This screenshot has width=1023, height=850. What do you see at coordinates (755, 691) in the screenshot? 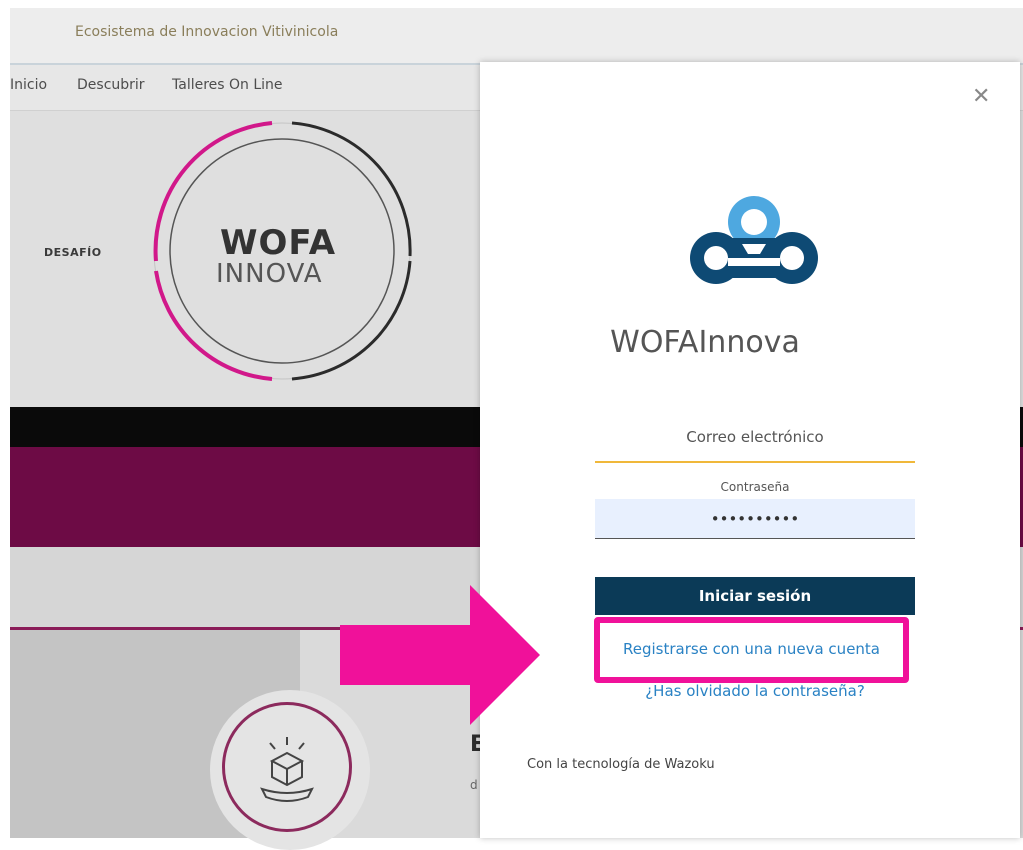
I see `forgot-password-link: ¿Has olvidado la contraseña?` at bounding box center [755, 691].